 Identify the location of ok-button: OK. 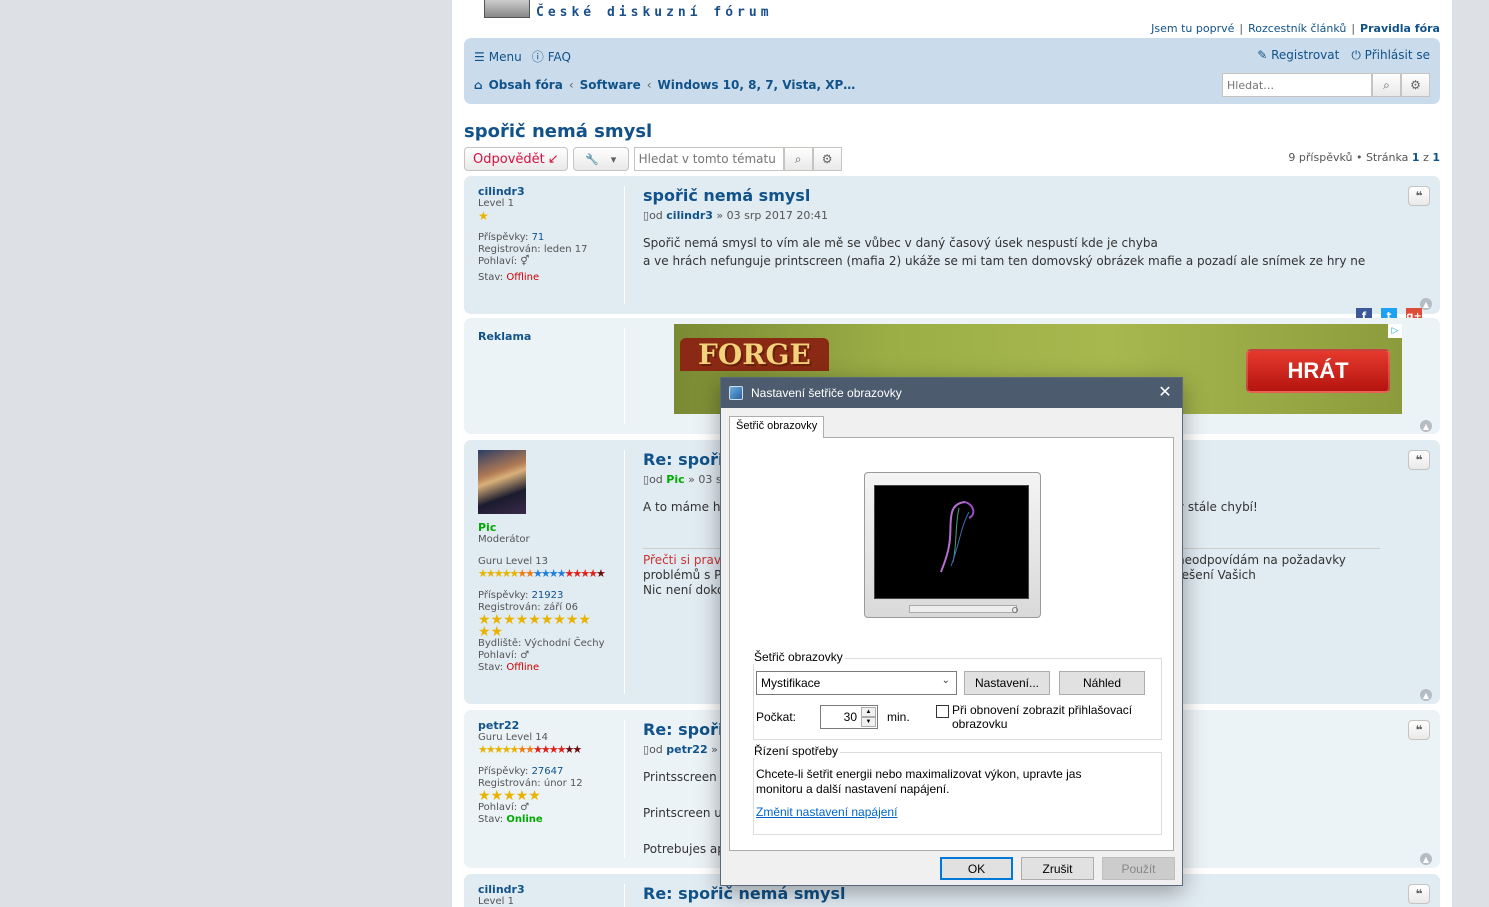
(976, 868).